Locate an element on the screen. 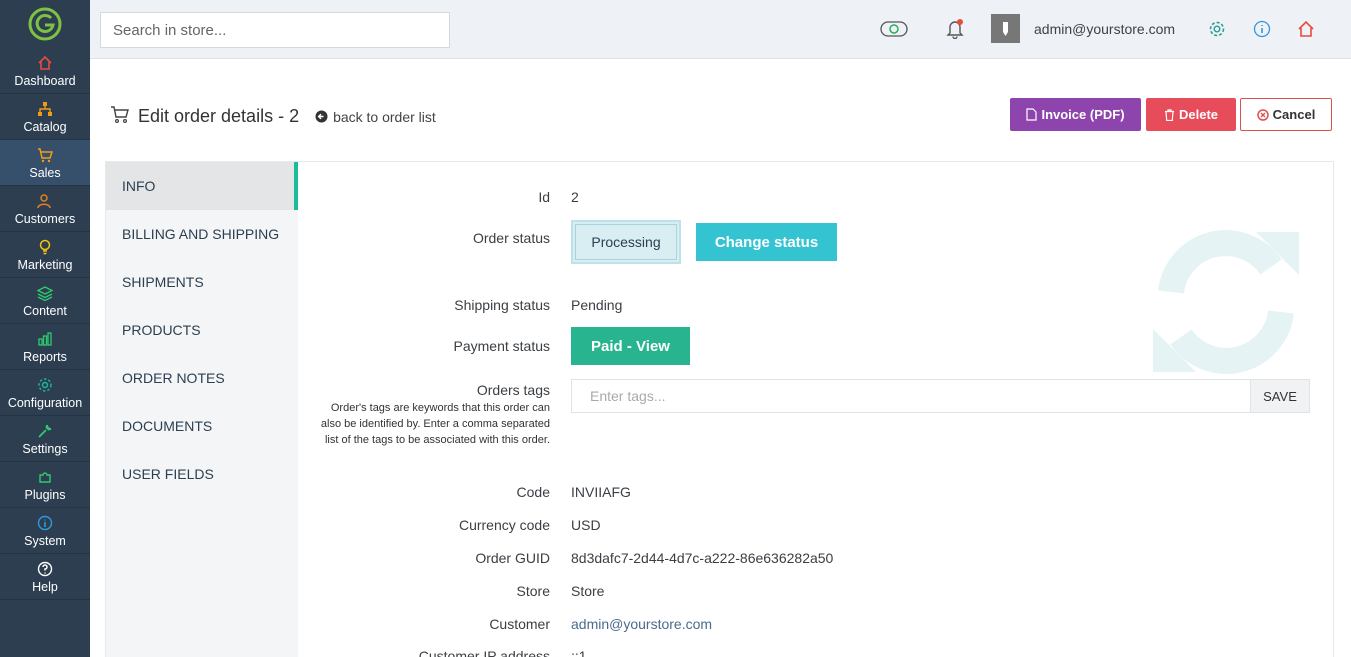 The height and width of the screenshot is (657, 1351). order-guid-label: Order GUID is located at coordinates (512, 558).